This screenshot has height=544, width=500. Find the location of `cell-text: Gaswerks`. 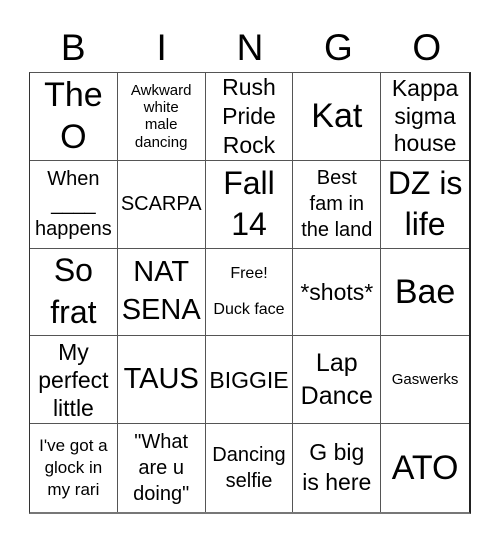

cell-text: Gaswerks is located at coordinates (425, 380).